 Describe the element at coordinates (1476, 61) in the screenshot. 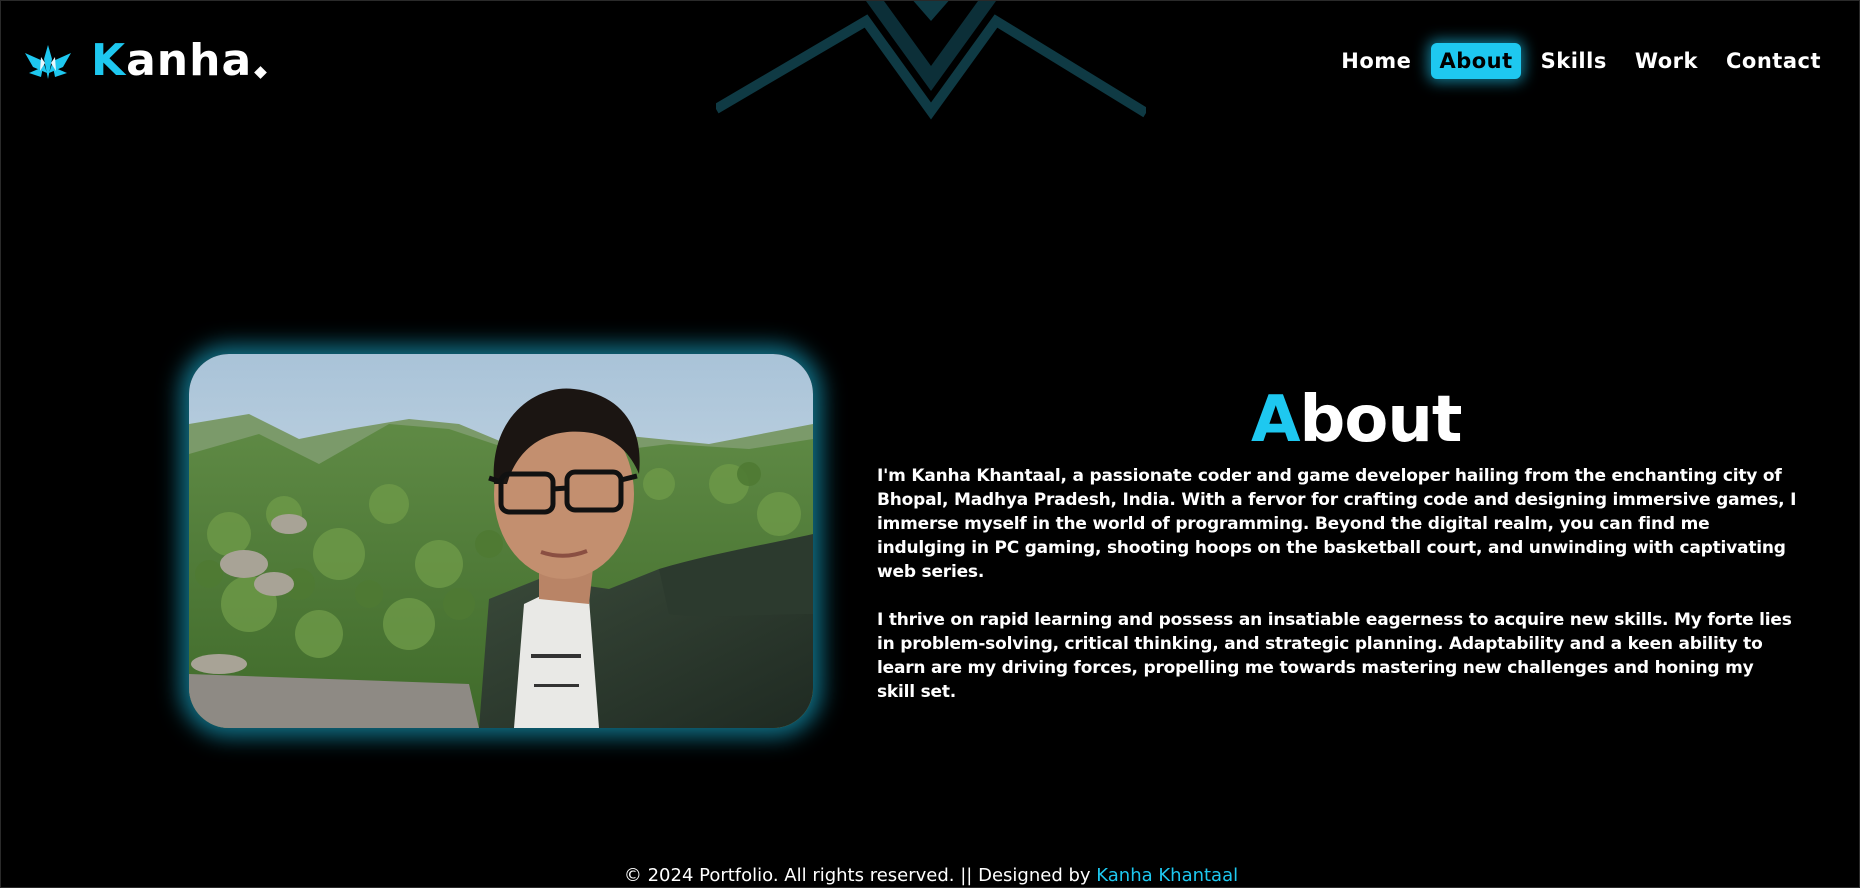

I see `nav-about: About` at that location.